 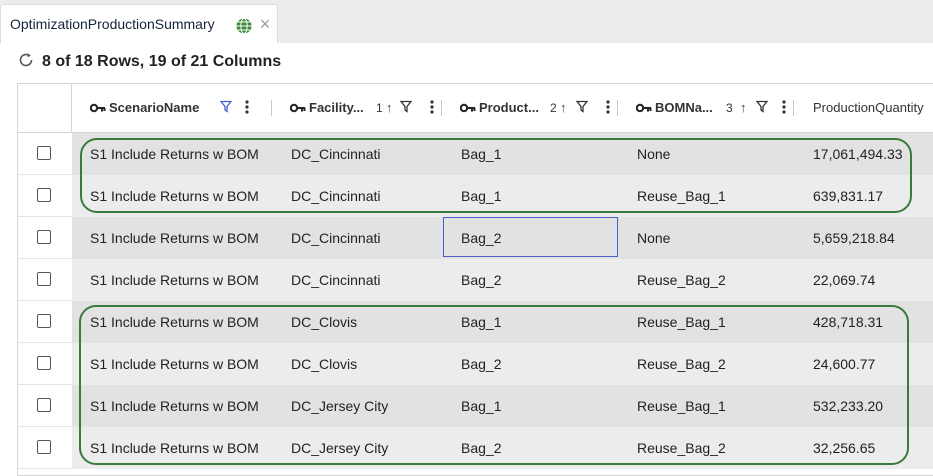 What do you see at coordinates (854, 238) in the screenshot?
I see `cell-quantity: 5,659,218.84` at bounding box center [854, 238].